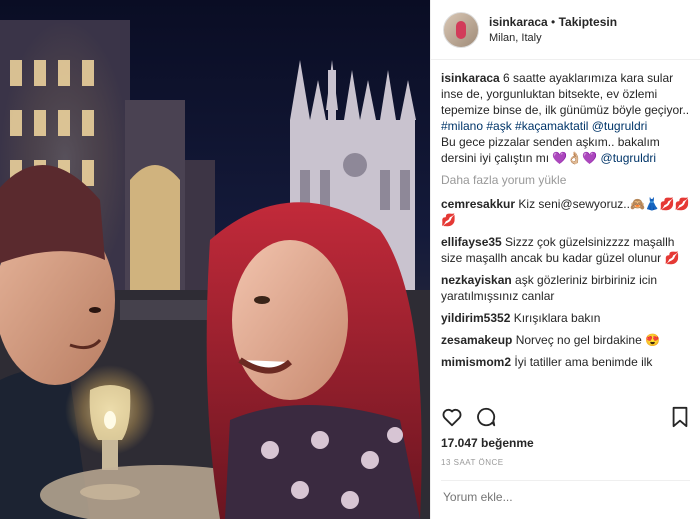  I want to click on comment-item: mimismom2 İyi tatiller ama benimde ilk, so click(566, 362).